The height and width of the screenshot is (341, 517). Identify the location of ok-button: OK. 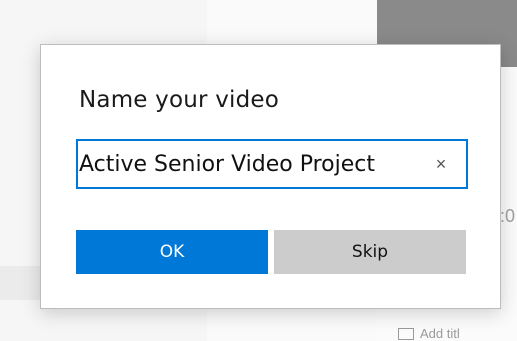
(172, 252).